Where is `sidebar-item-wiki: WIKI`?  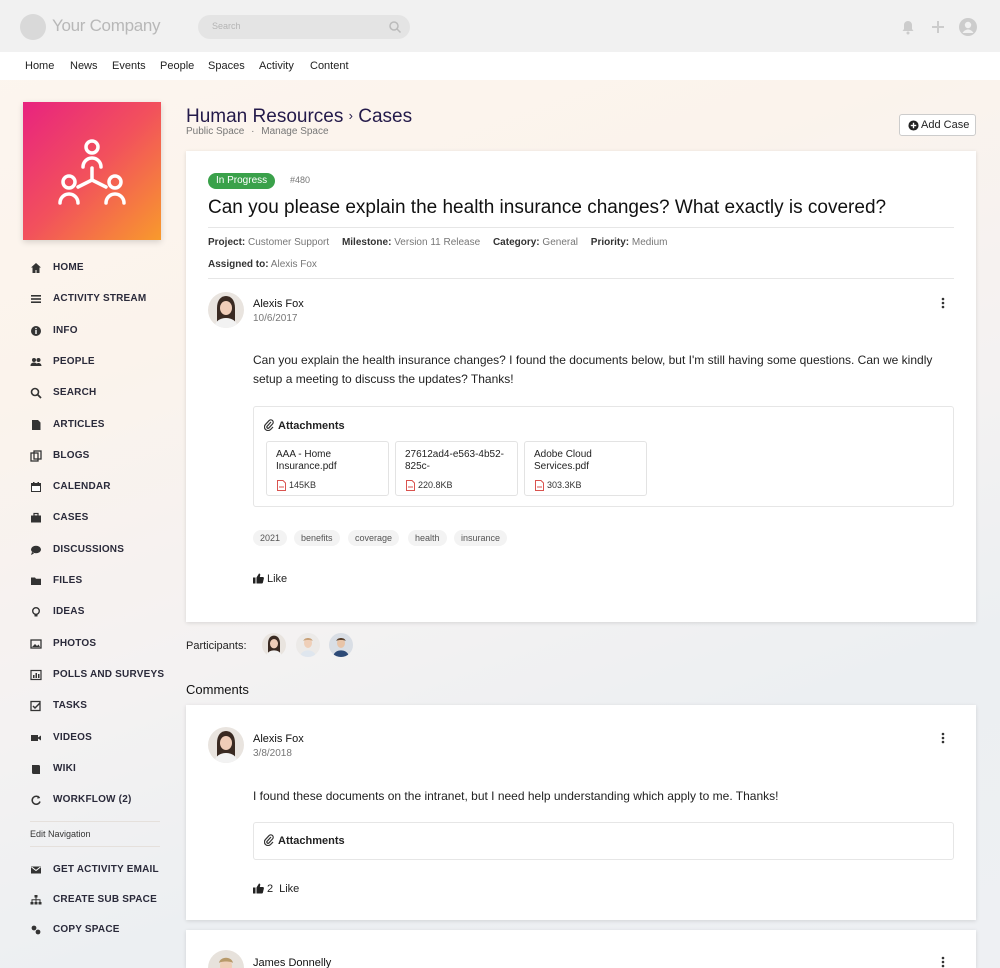 sidebar-item-wiki: WIKI is located at coordinates (105, 770).